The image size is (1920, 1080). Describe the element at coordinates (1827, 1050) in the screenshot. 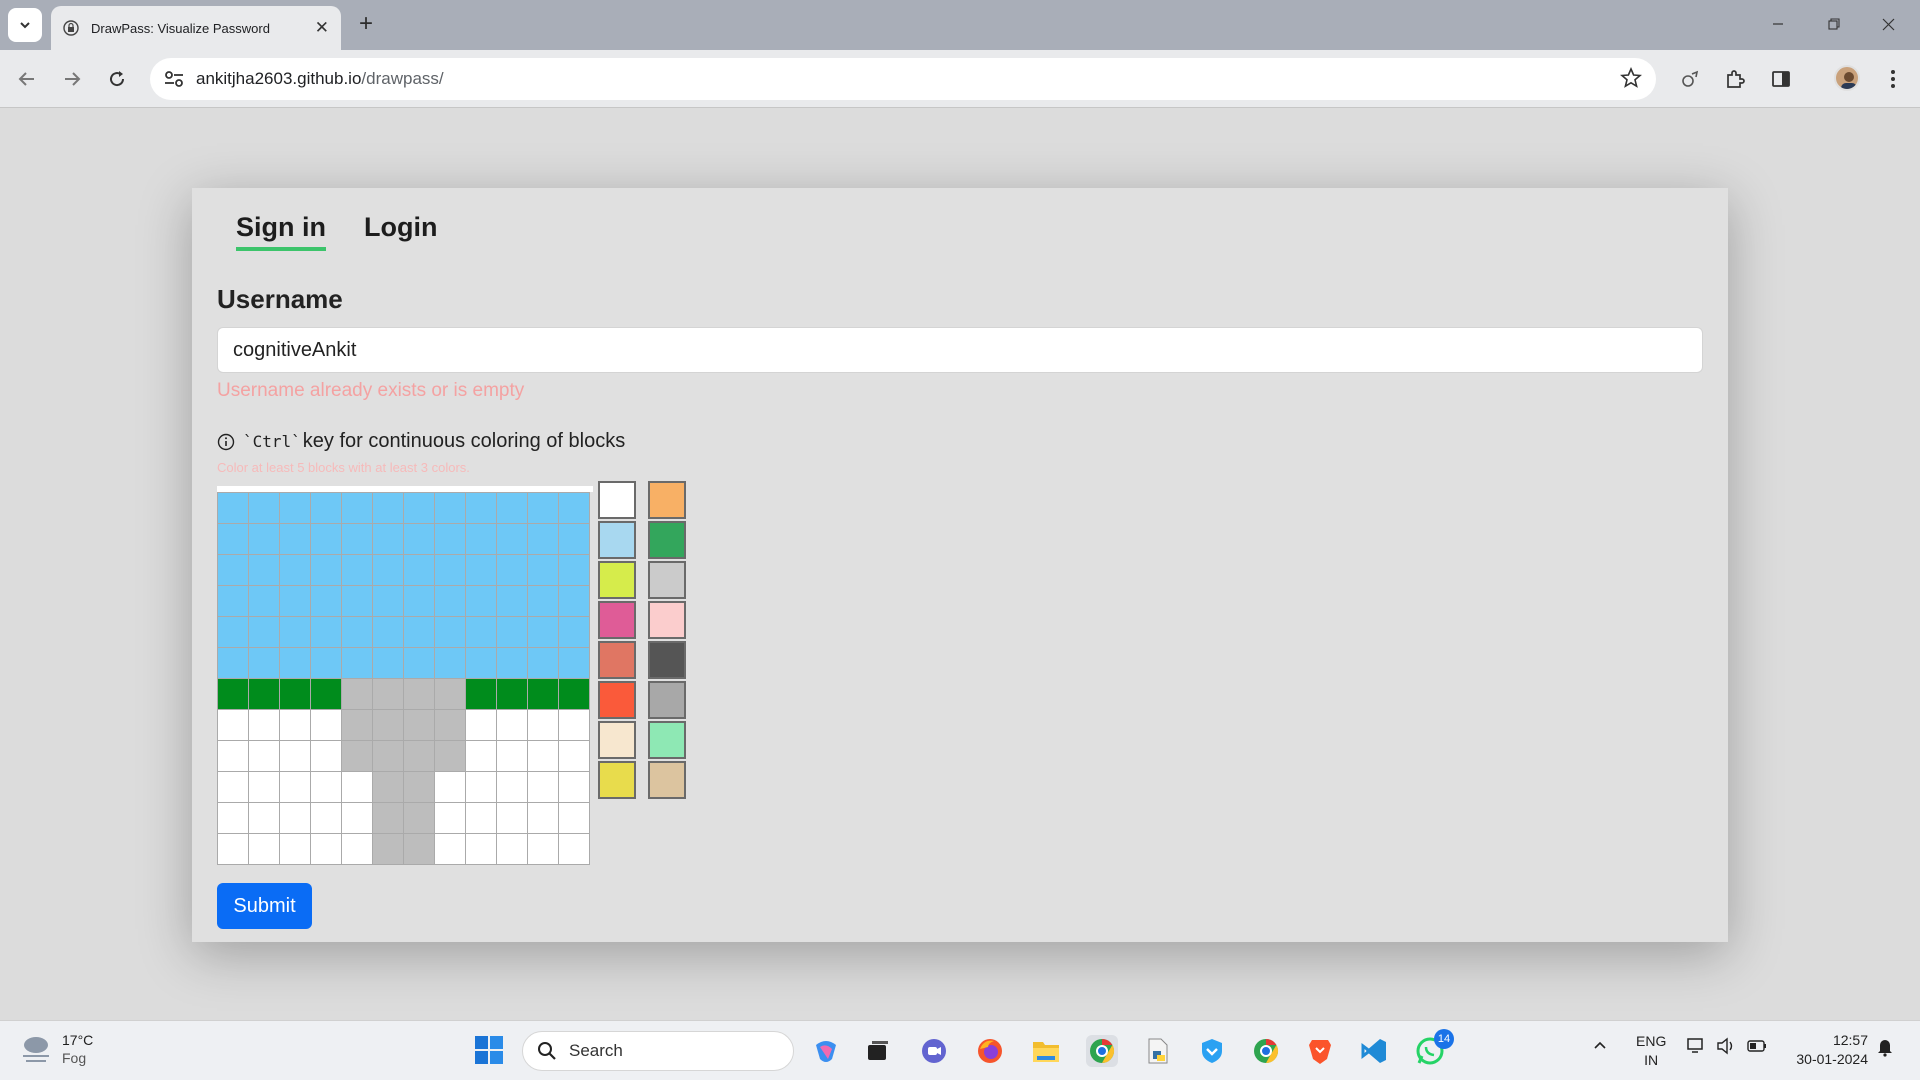

I see `taskbar-clock: 12:57 30-01-2024` at that location.